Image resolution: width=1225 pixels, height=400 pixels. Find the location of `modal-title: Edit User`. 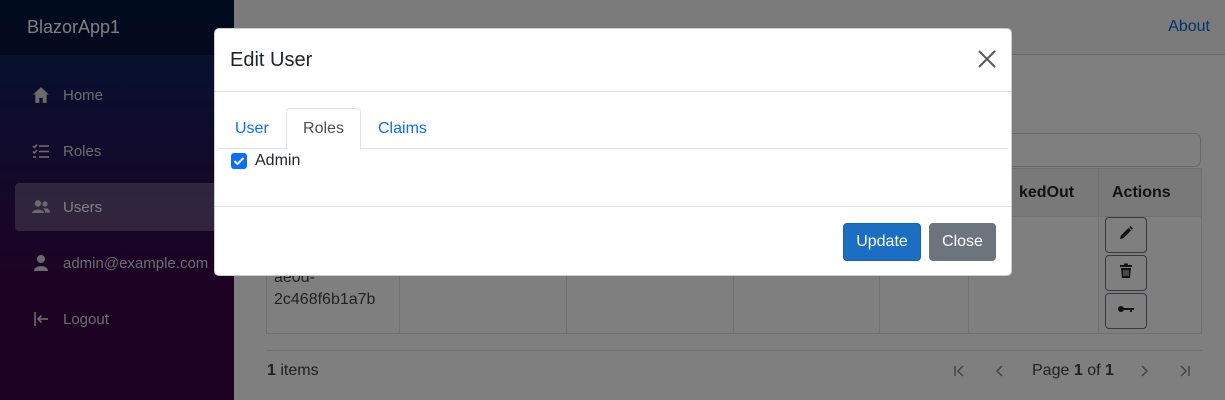

modal-title: Edit User is located at coordinates (271, 59).